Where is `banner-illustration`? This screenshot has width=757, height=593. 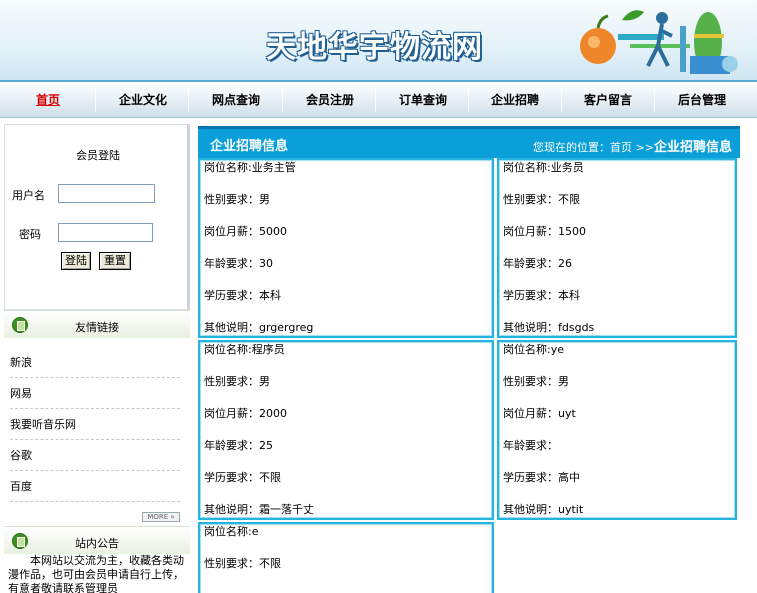 banner-illustration is located at coordinates (659, 42).